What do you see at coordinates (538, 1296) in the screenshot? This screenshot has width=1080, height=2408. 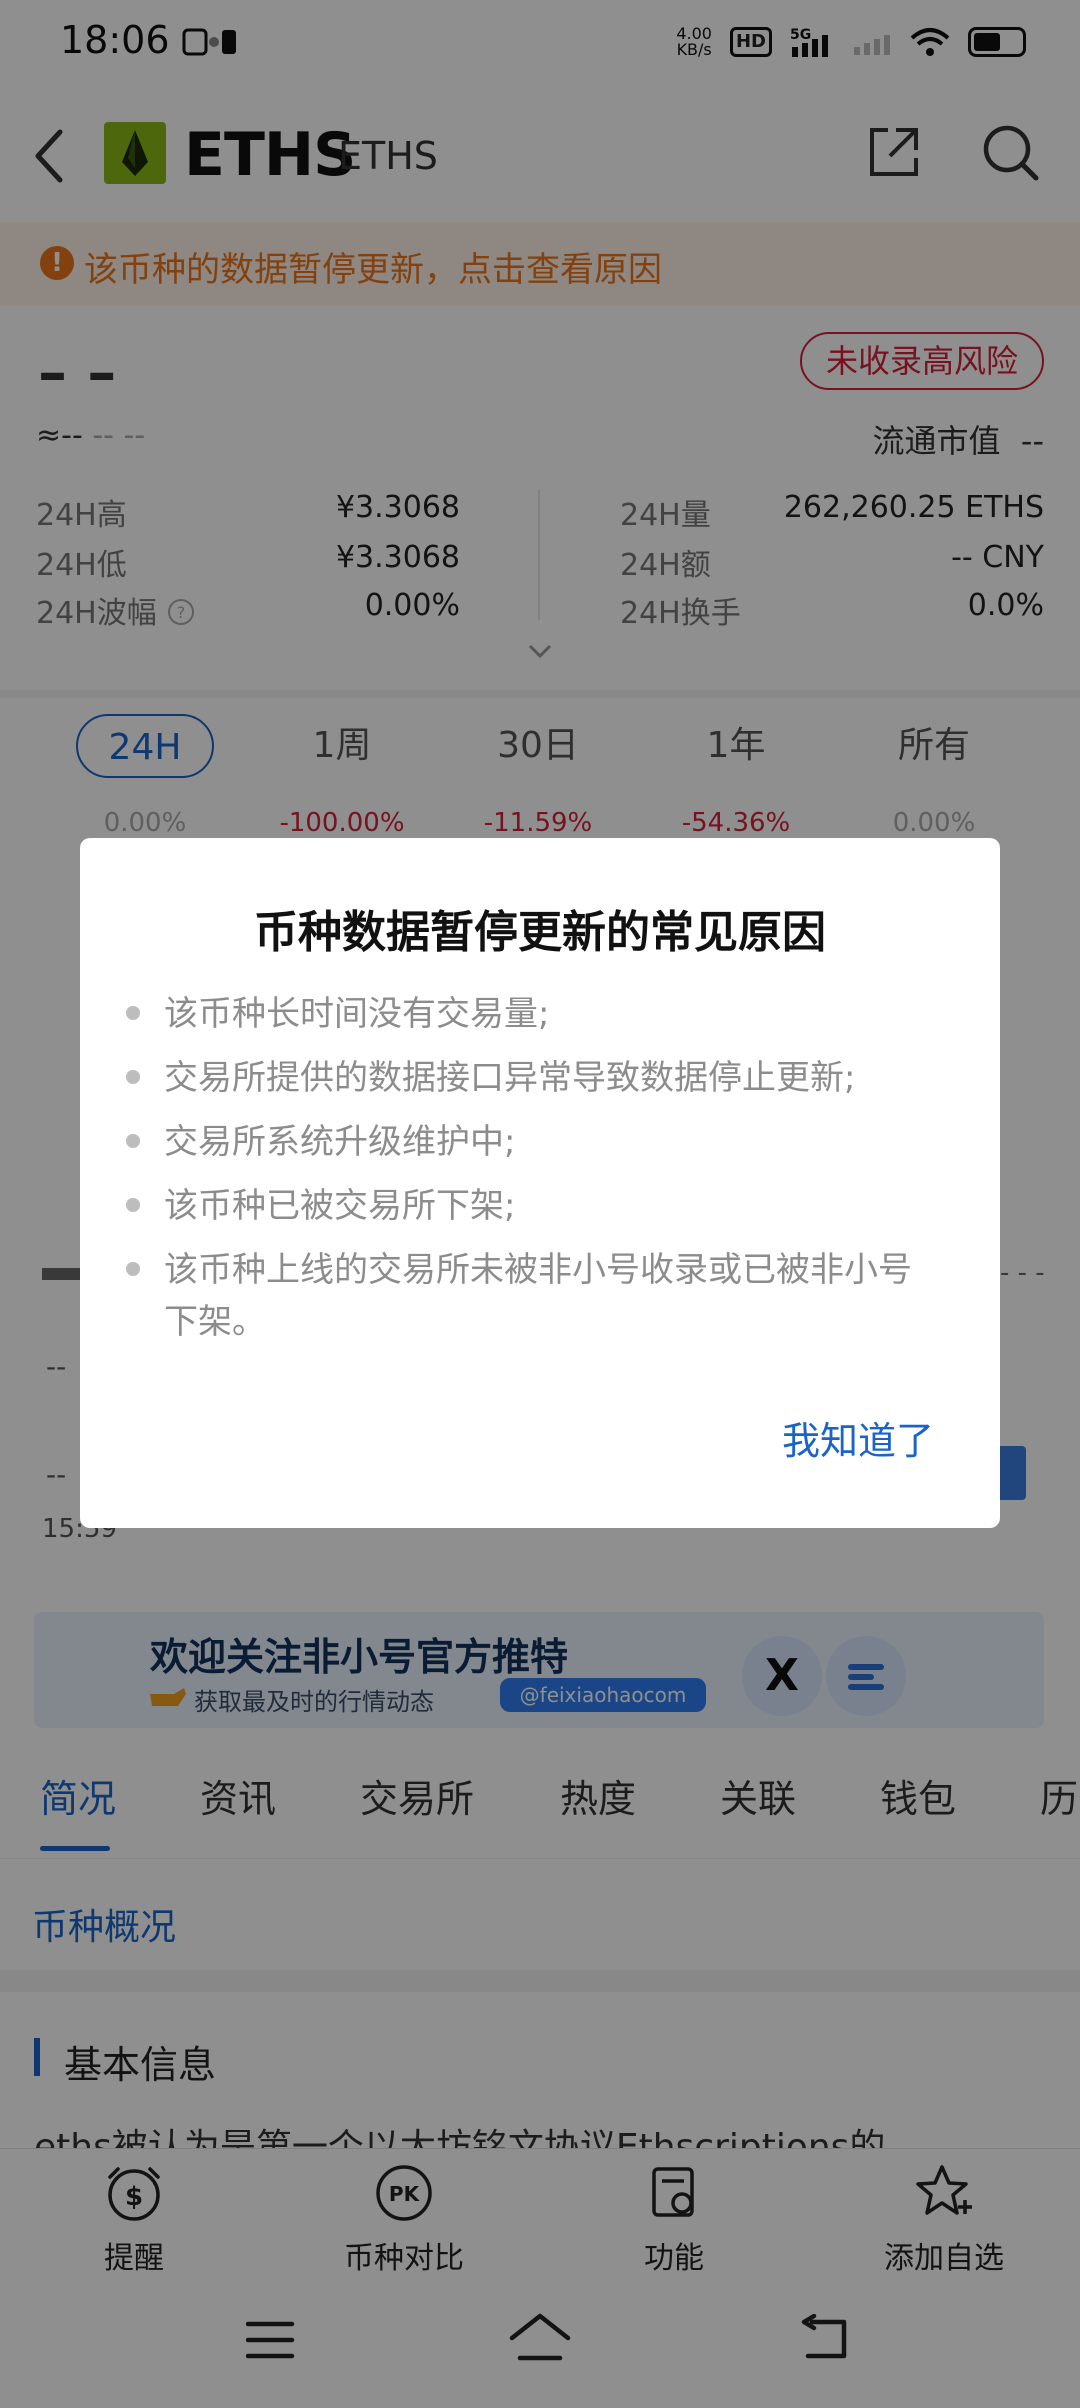 I see `reason-item: 该币种上线的交易所未被非小号收录或已被非小号下架。` at bounding box center [538, 1296].